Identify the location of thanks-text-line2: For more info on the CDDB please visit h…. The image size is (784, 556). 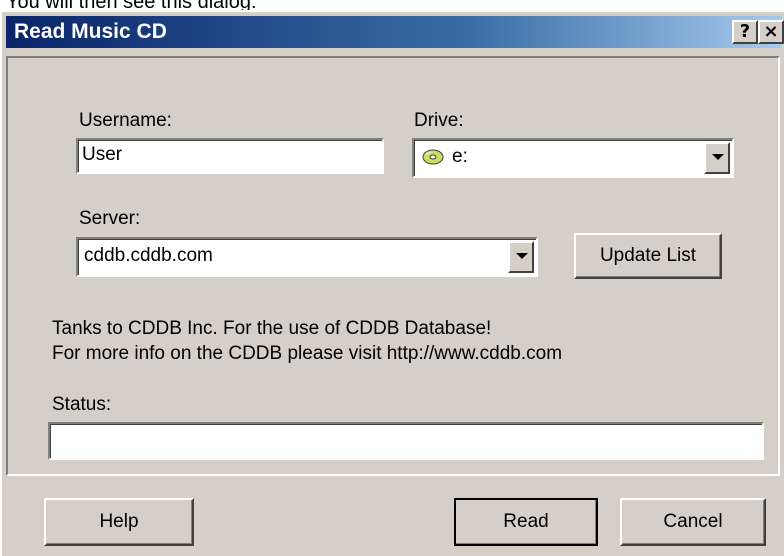
(307, 353).